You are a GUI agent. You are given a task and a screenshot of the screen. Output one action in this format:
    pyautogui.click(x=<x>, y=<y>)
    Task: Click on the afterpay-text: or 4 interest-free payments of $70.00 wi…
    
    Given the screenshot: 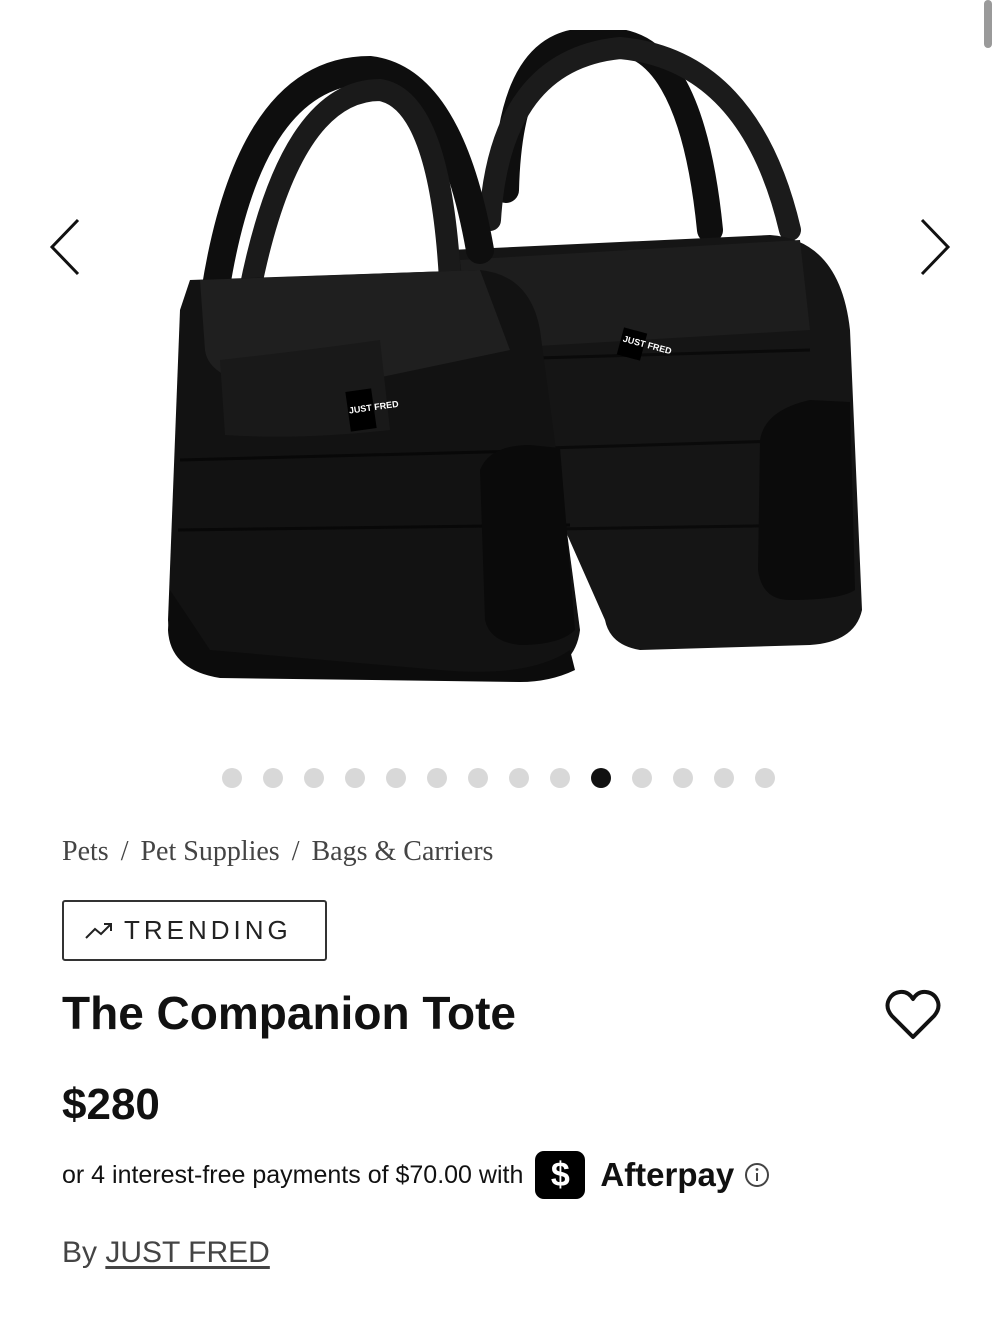 What is the action you would take?
    pyautogui.click(x=293, y=1174)
    